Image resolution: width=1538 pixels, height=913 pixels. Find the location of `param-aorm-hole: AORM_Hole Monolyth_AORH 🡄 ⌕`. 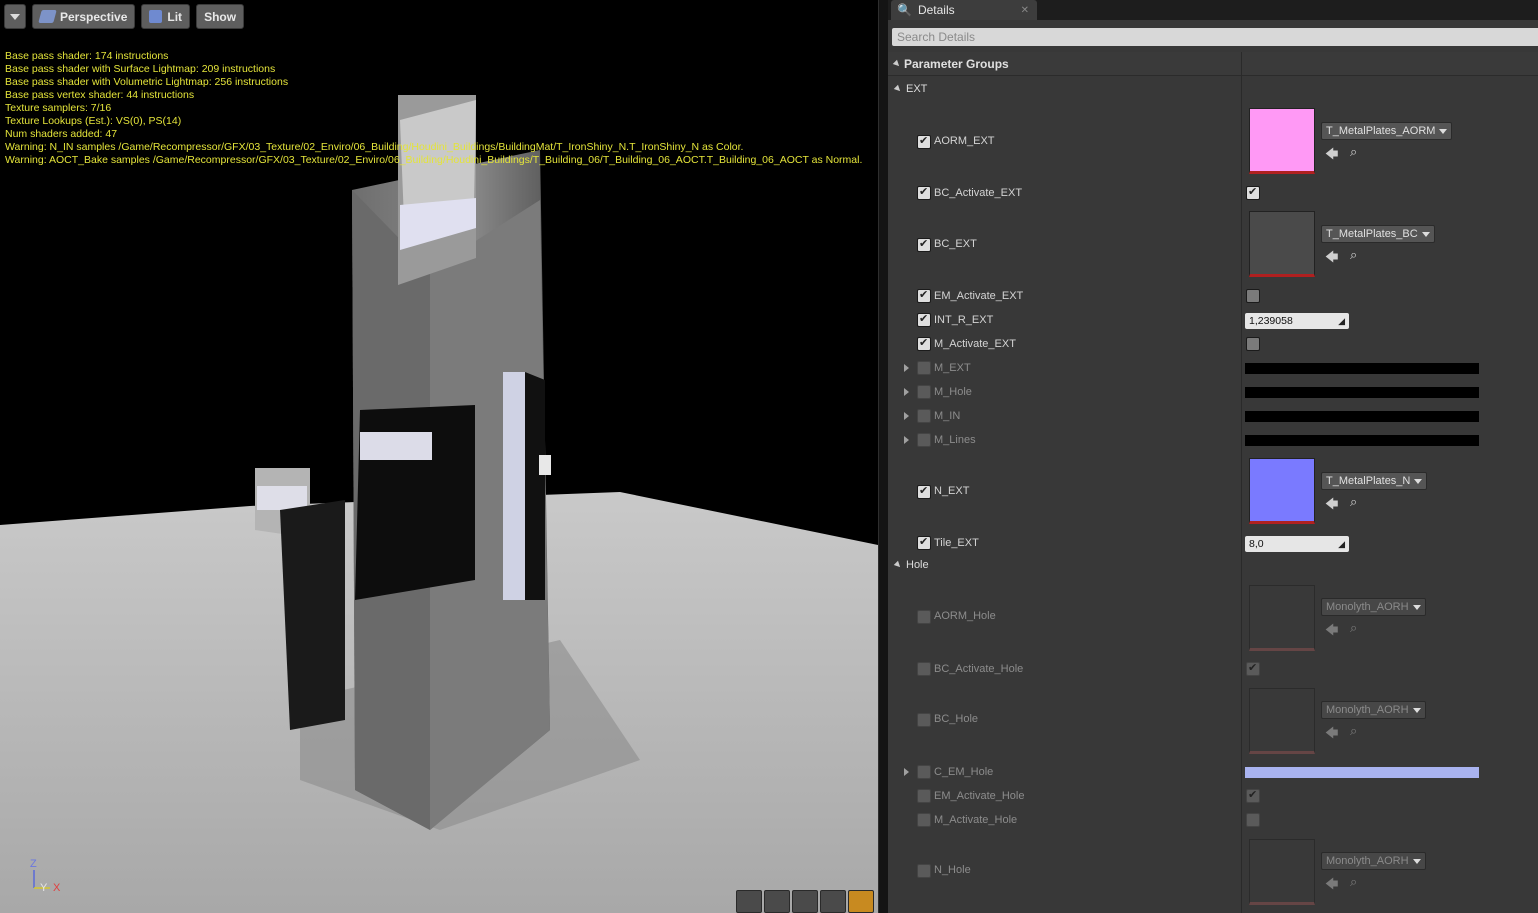

param-aorm-hole: AORM_Hole Monolyth_AORH 🡄 ⌕ is located at coordinates (1213, 620).